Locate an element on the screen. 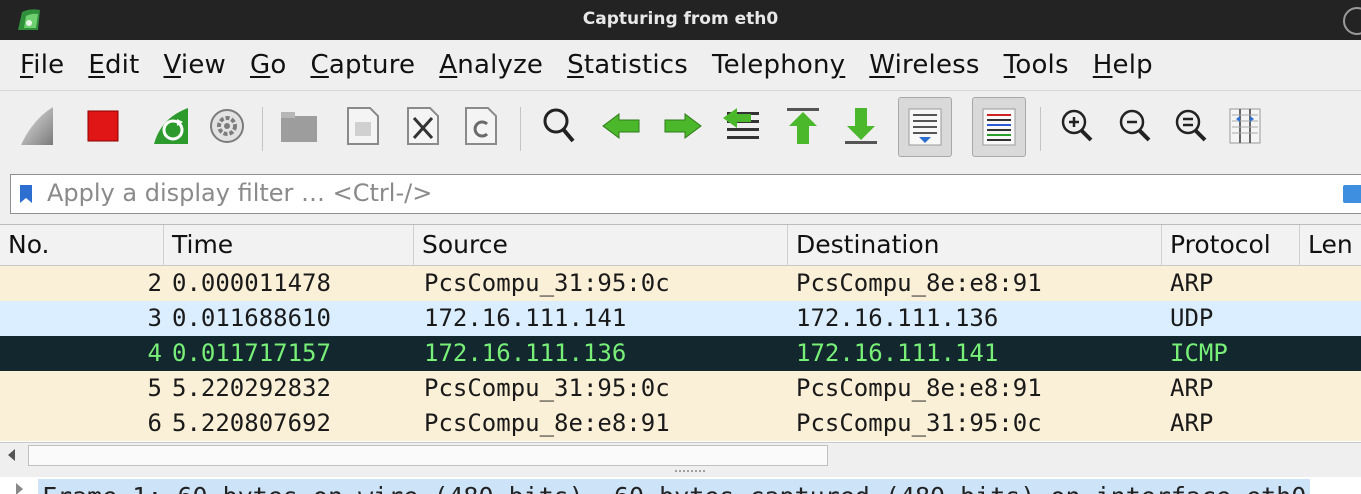 This screenshot has width=1361, height=494. go-first-packet-icon is located at coordinates (803, 126).